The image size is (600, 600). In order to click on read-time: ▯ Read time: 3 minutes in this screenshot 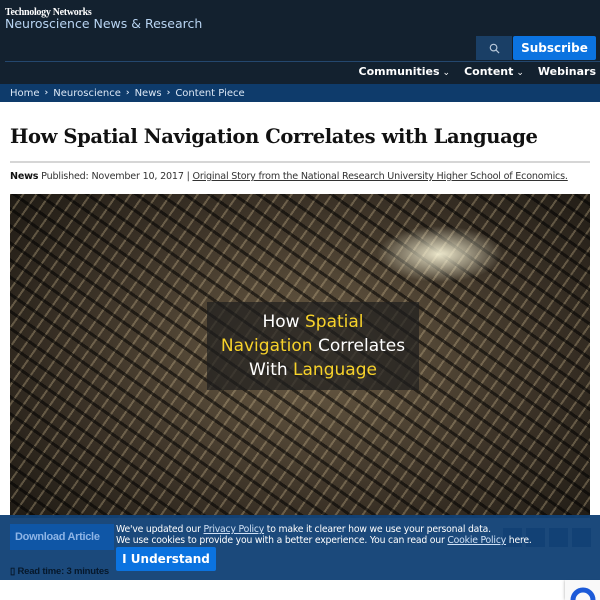, I will do `click(60, 571)`.